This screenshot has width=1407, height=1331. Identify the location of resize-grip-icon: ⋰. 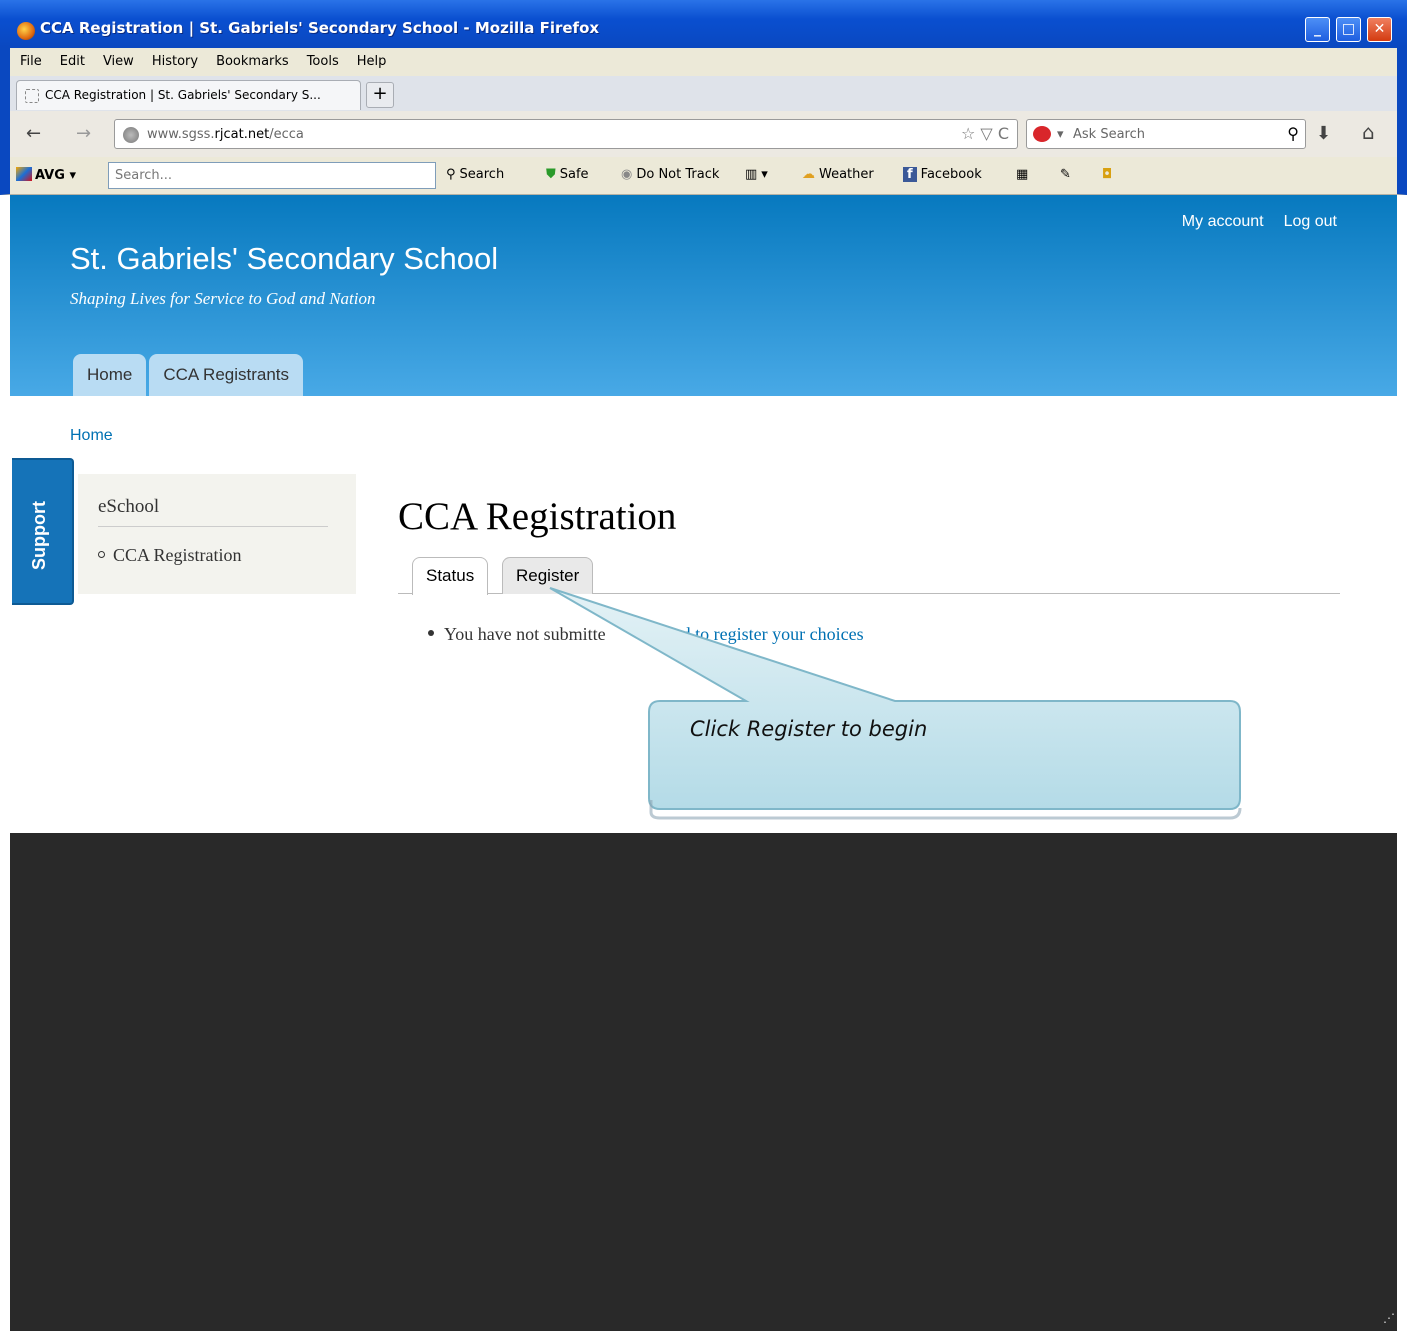
(1389, 1318).